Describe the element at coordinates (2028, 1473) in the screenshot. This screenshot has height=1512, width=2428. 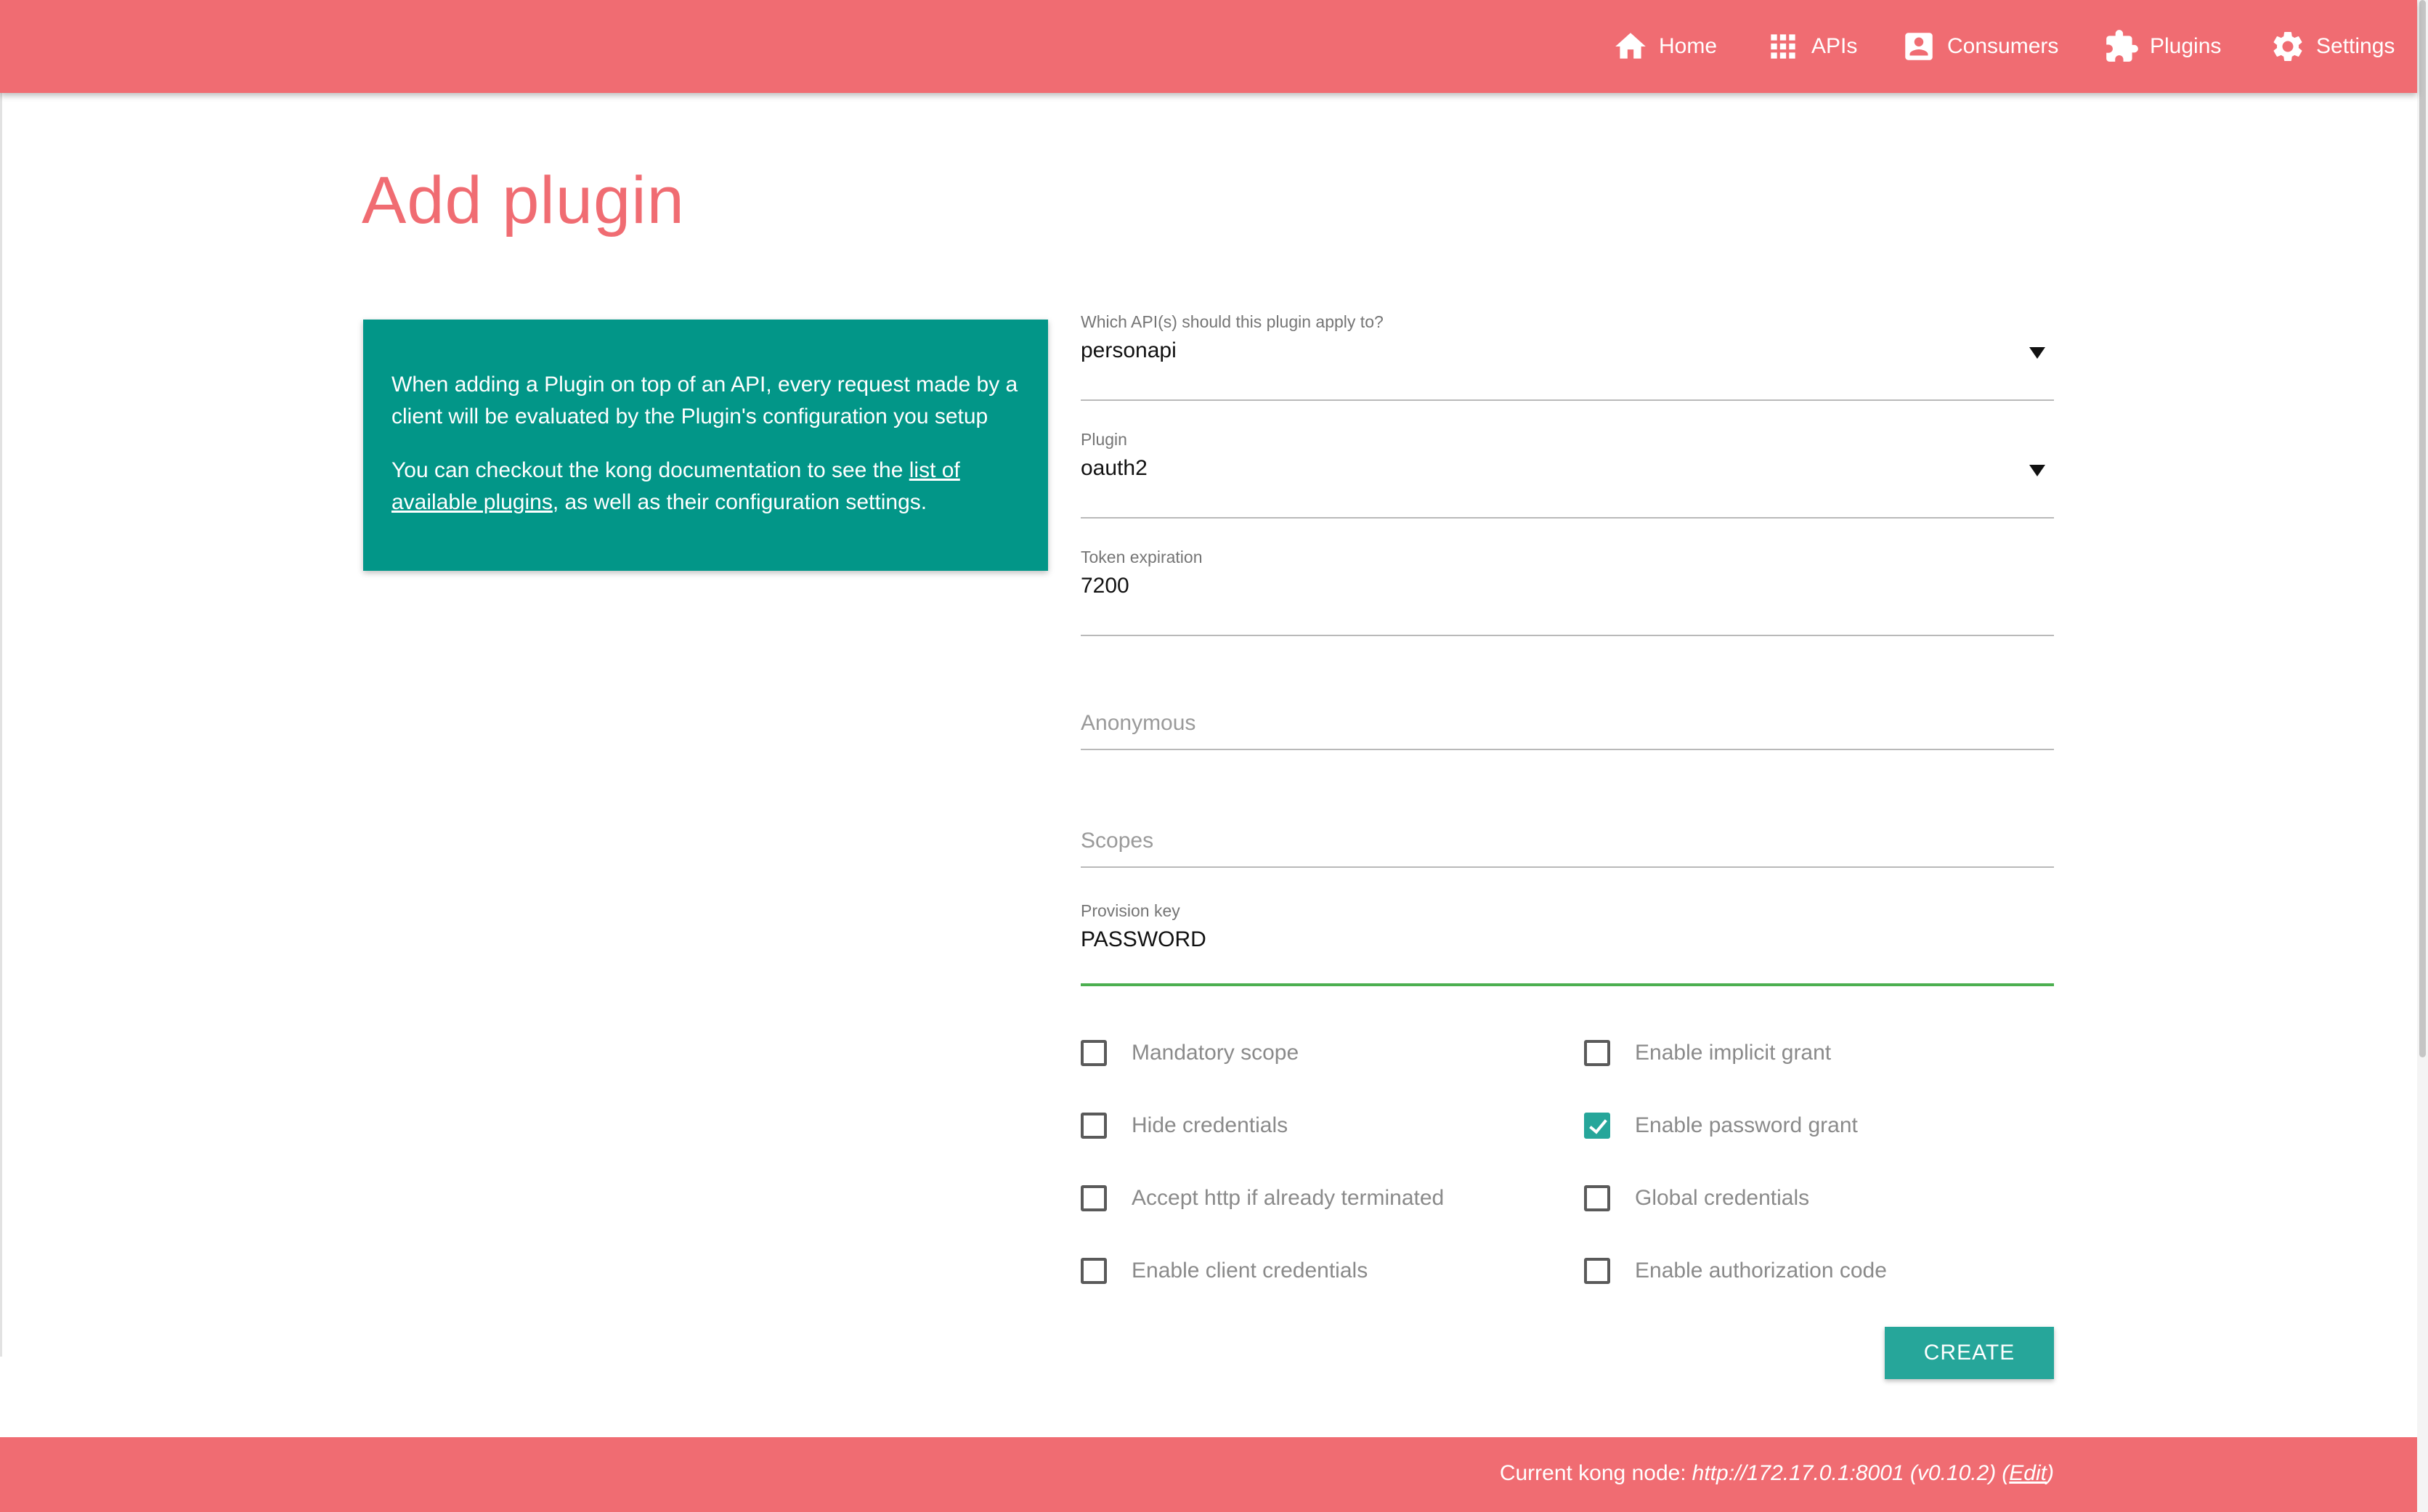
I see `edit-node-link: Edit` at that location.